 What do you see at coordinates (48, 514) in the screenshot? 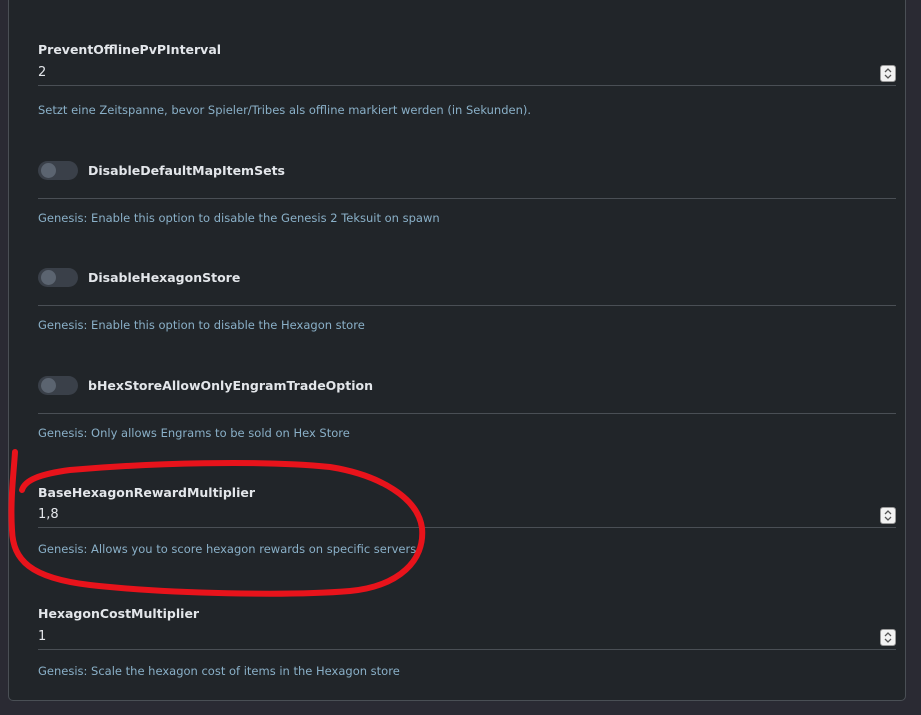
I see `input-value: 1,8` at bounding box center [48, 514].